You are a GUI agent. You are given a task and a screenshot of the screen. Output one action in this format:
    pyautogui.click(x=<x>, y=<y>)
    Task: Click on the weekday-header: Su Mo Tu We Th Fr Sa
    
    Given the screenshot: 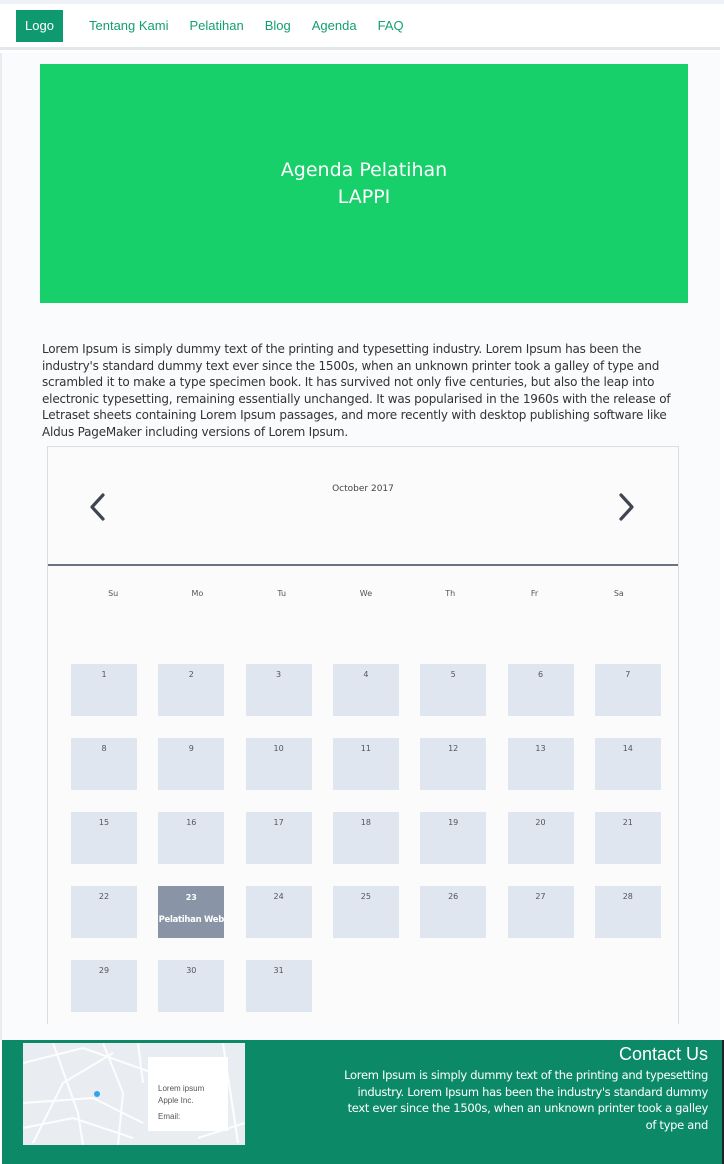 What is the action you would take?
    pyautogui.click(x=366, y=593)
    